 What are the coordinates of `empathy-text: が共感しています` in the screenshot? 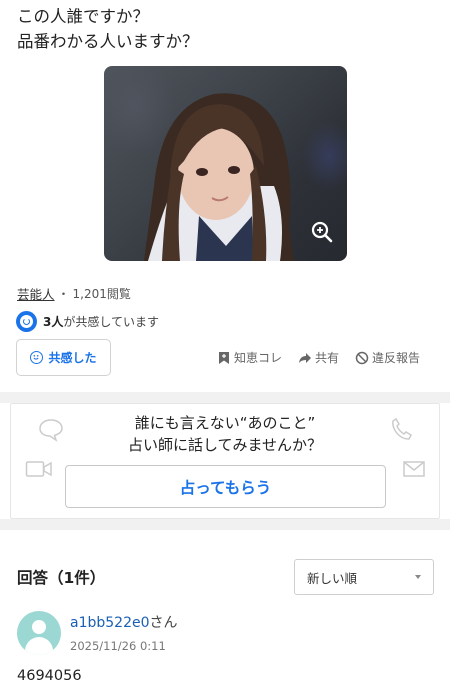 It's located at (111, 322).